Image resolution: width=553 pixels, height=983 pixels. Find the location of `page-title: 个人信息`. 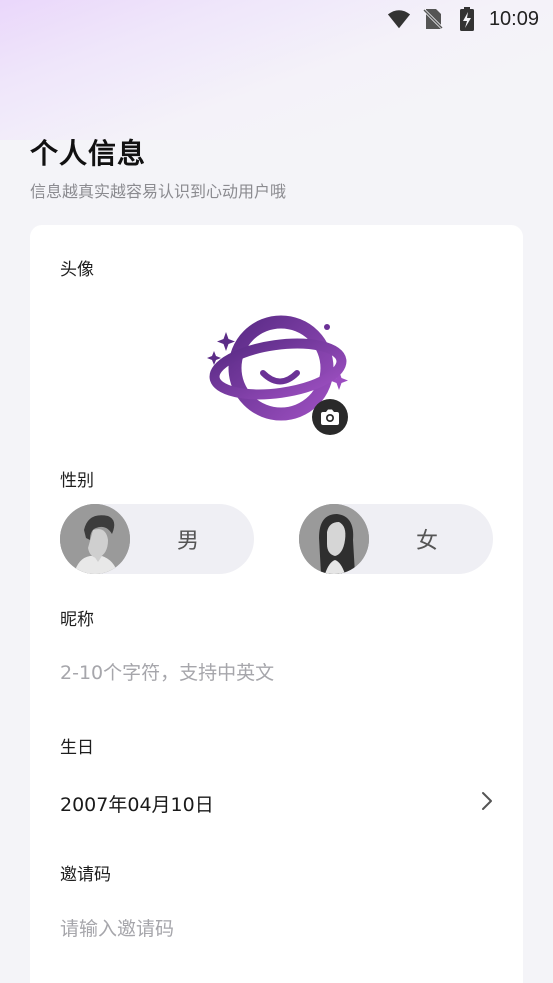

page-title: 个人信息 is located at coordinates (88, 153).